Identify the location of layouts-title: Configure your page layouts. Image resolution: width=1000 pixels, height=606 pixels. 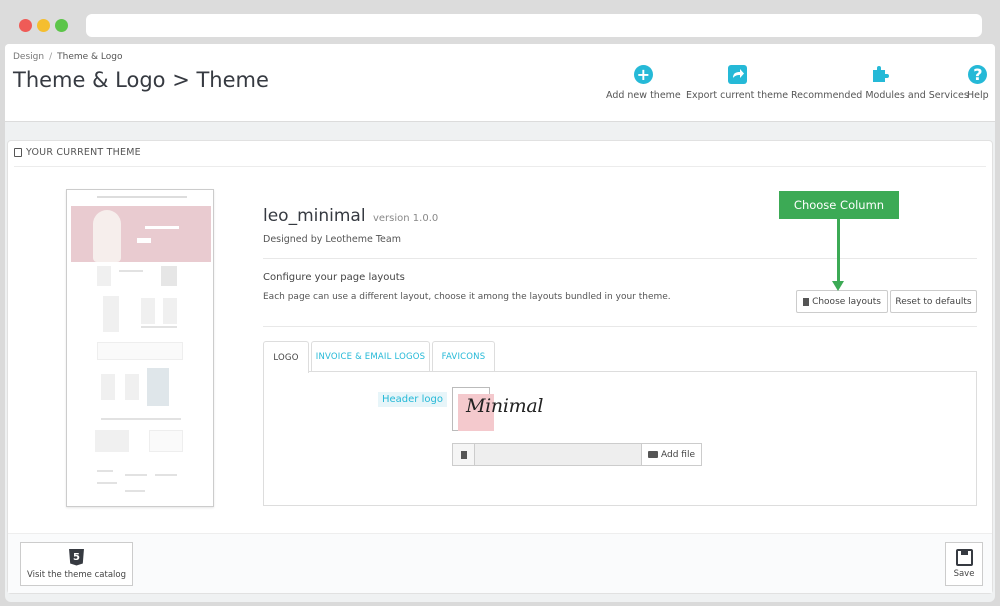
(334, 277).